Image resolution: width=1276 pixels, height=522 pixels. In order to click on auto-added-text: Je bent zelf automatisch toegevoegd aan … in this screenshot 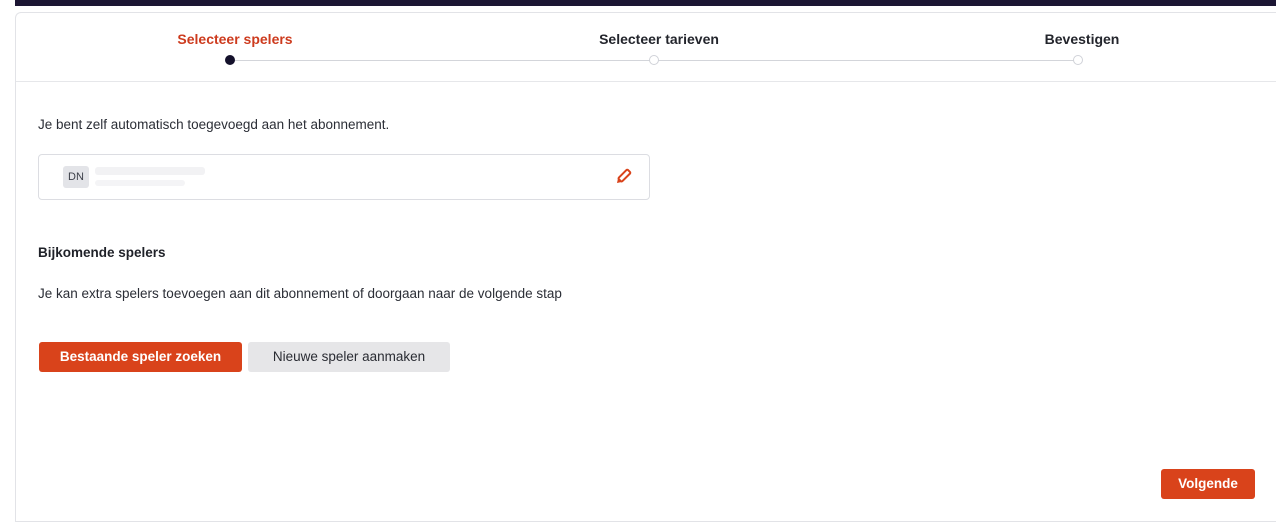, I will do `click(214, 124)`.